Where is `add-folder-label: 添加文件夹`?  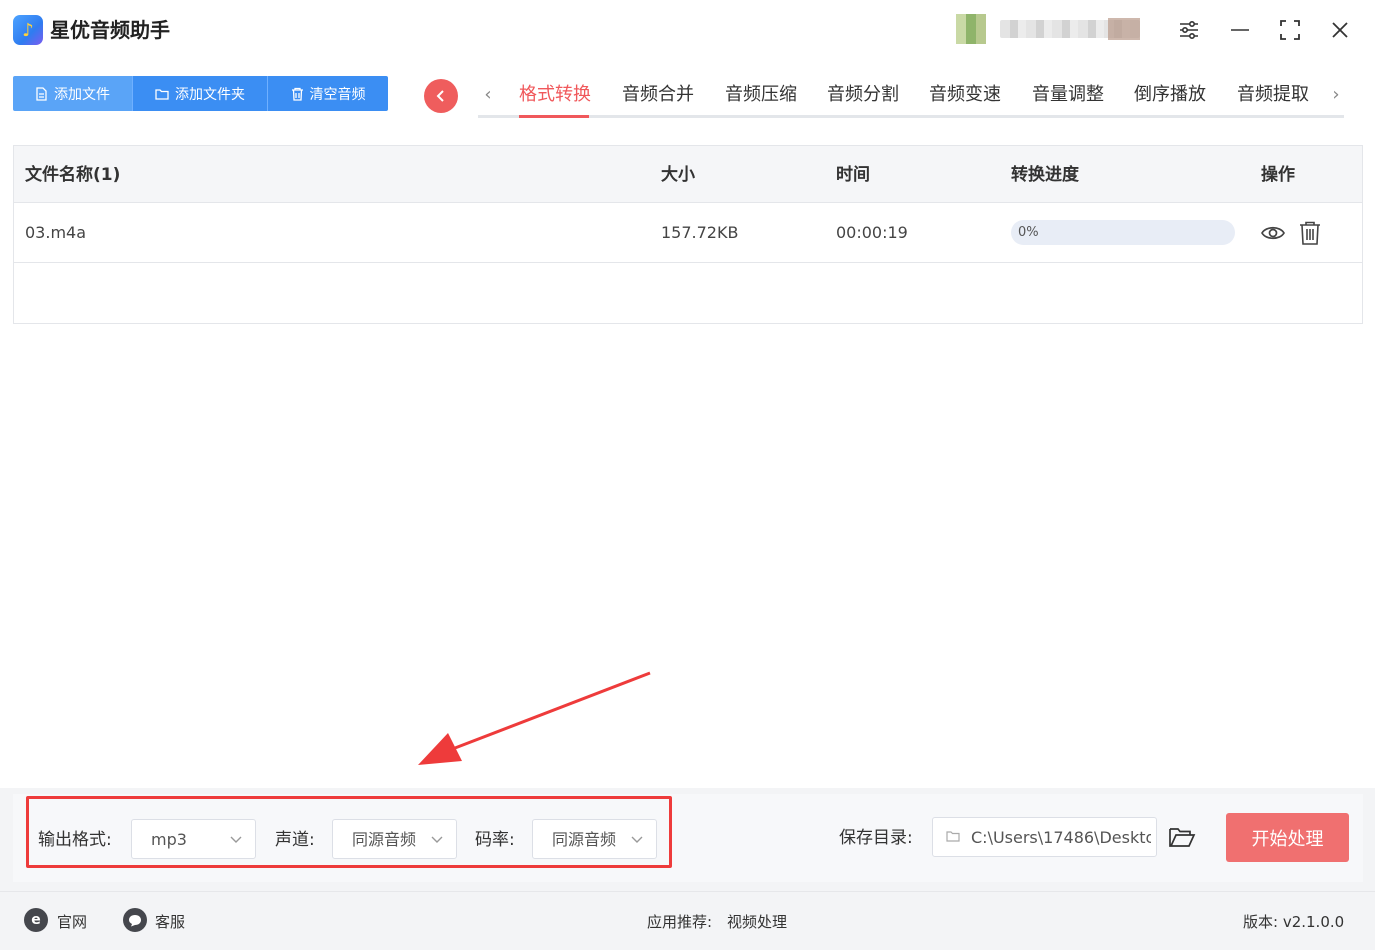
add-folder-label: 添加文件夹 is located at coordinates (210, 94).